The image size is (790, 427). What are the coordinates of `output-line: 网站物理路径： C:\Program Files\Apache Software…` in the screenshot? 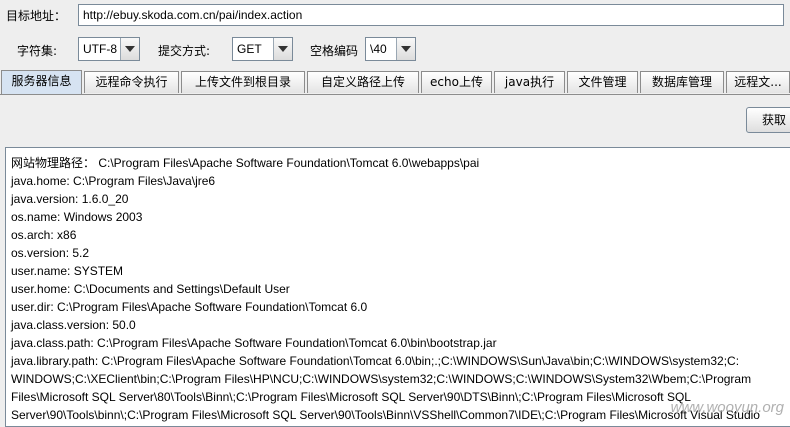 It's located at (245, 163).